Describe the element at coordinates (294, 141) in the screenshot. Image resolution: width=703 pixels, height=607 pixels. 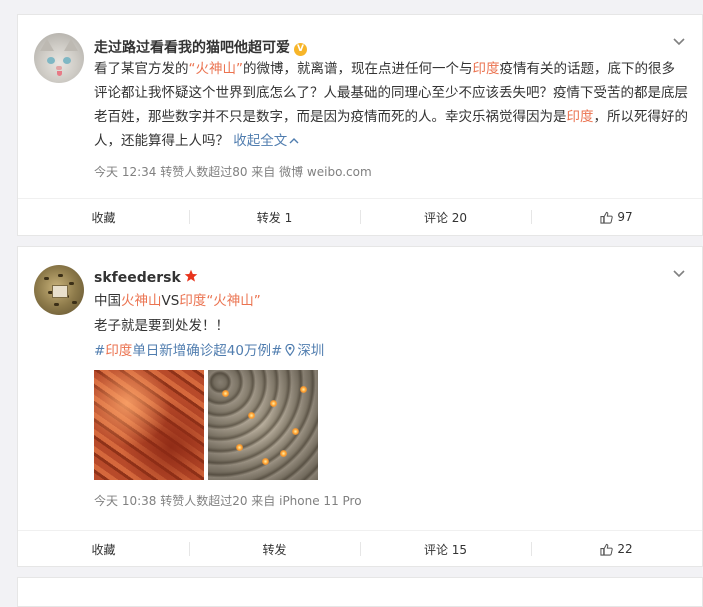
I see `fold-up-icon` at that location.